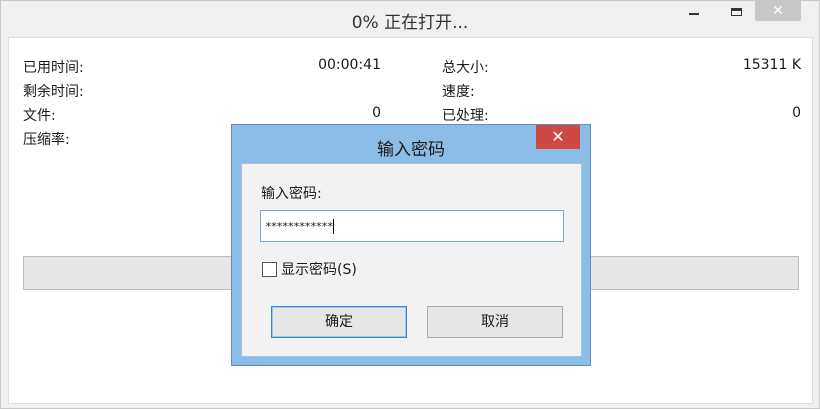 This screenshot has height=409, width=820. I want to click on file-value: 0, so click(376, 113).